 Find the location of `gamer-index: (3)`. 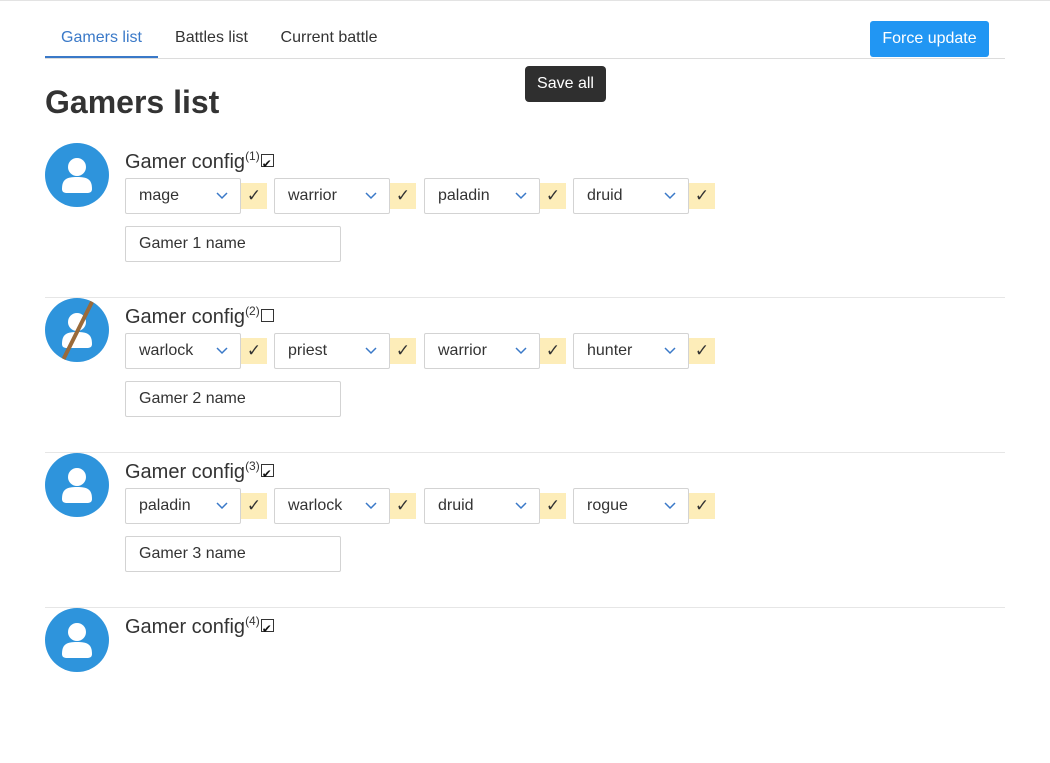

gamer-index: (3) is located at coordinates (252, 466).